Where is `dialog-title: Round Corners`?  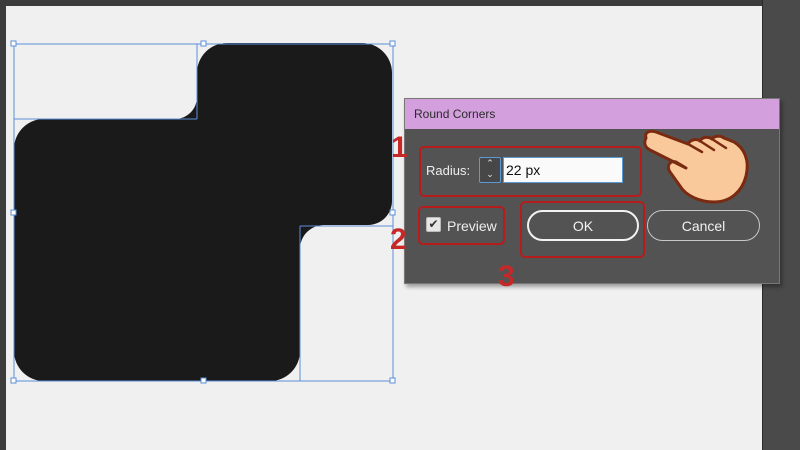
dialog-title: Round Corners is located at coordinates (592, 114).